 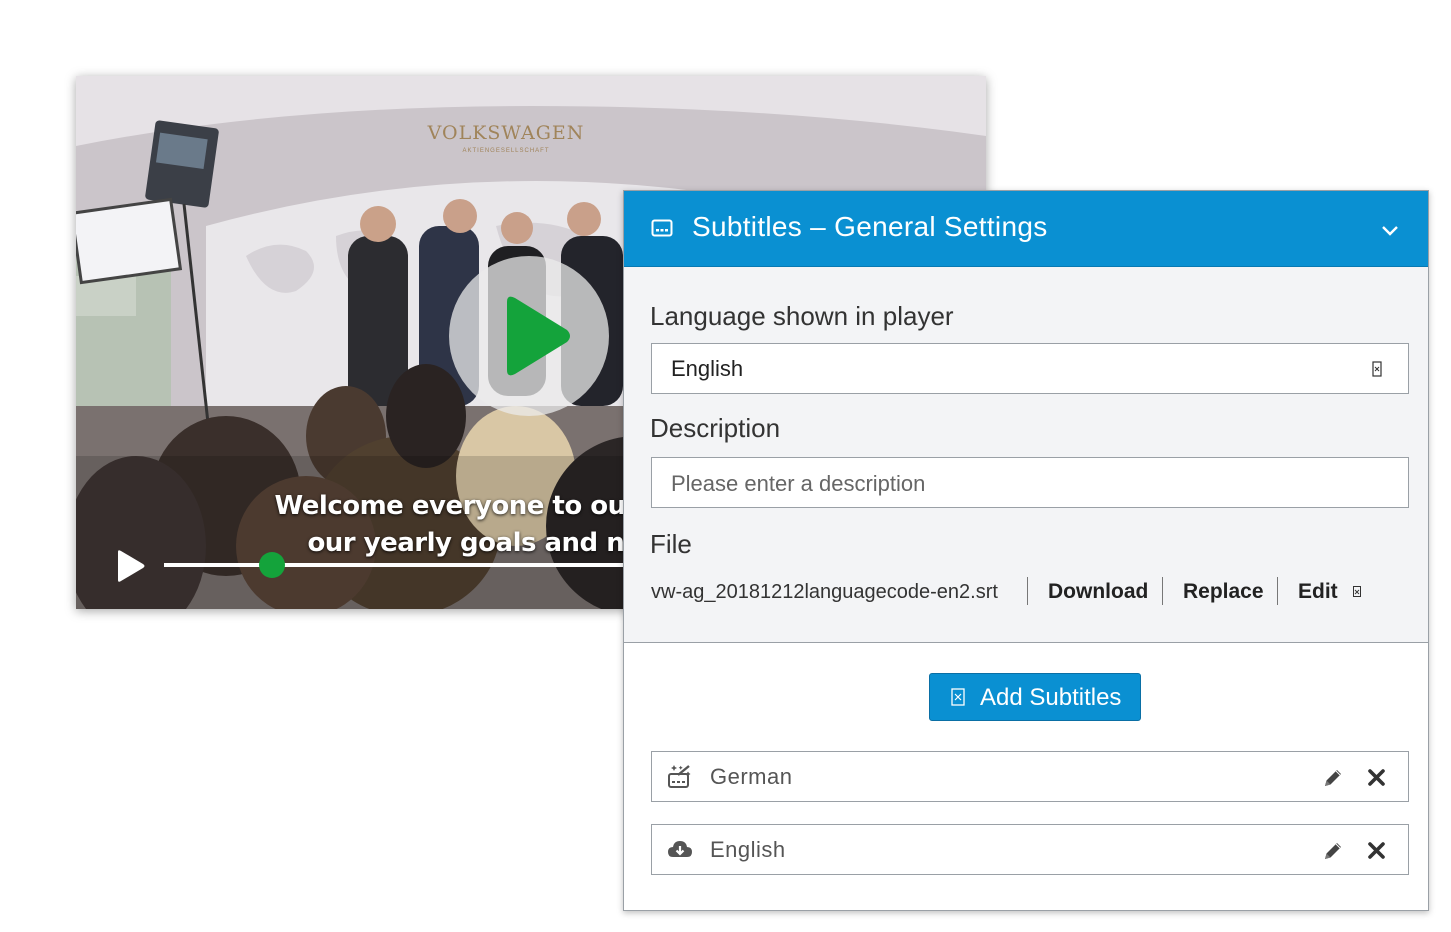 I want to click on replace-link: Replace, so click(x=1223, y=592).